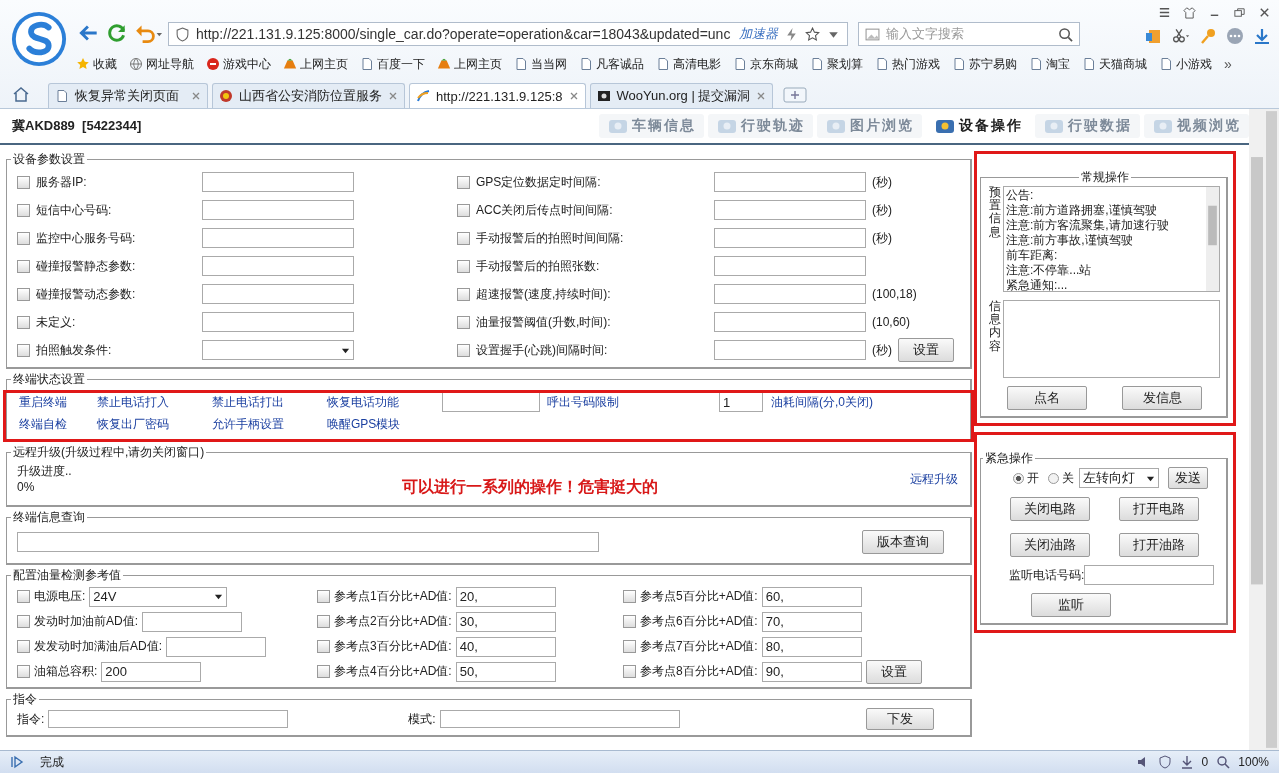 The width and height of the screenshot is (1279, 773). What do you see at coordinates (811, 646) in the screenshot?
I see `input-field: 80,` at bounding box center [811, 646].